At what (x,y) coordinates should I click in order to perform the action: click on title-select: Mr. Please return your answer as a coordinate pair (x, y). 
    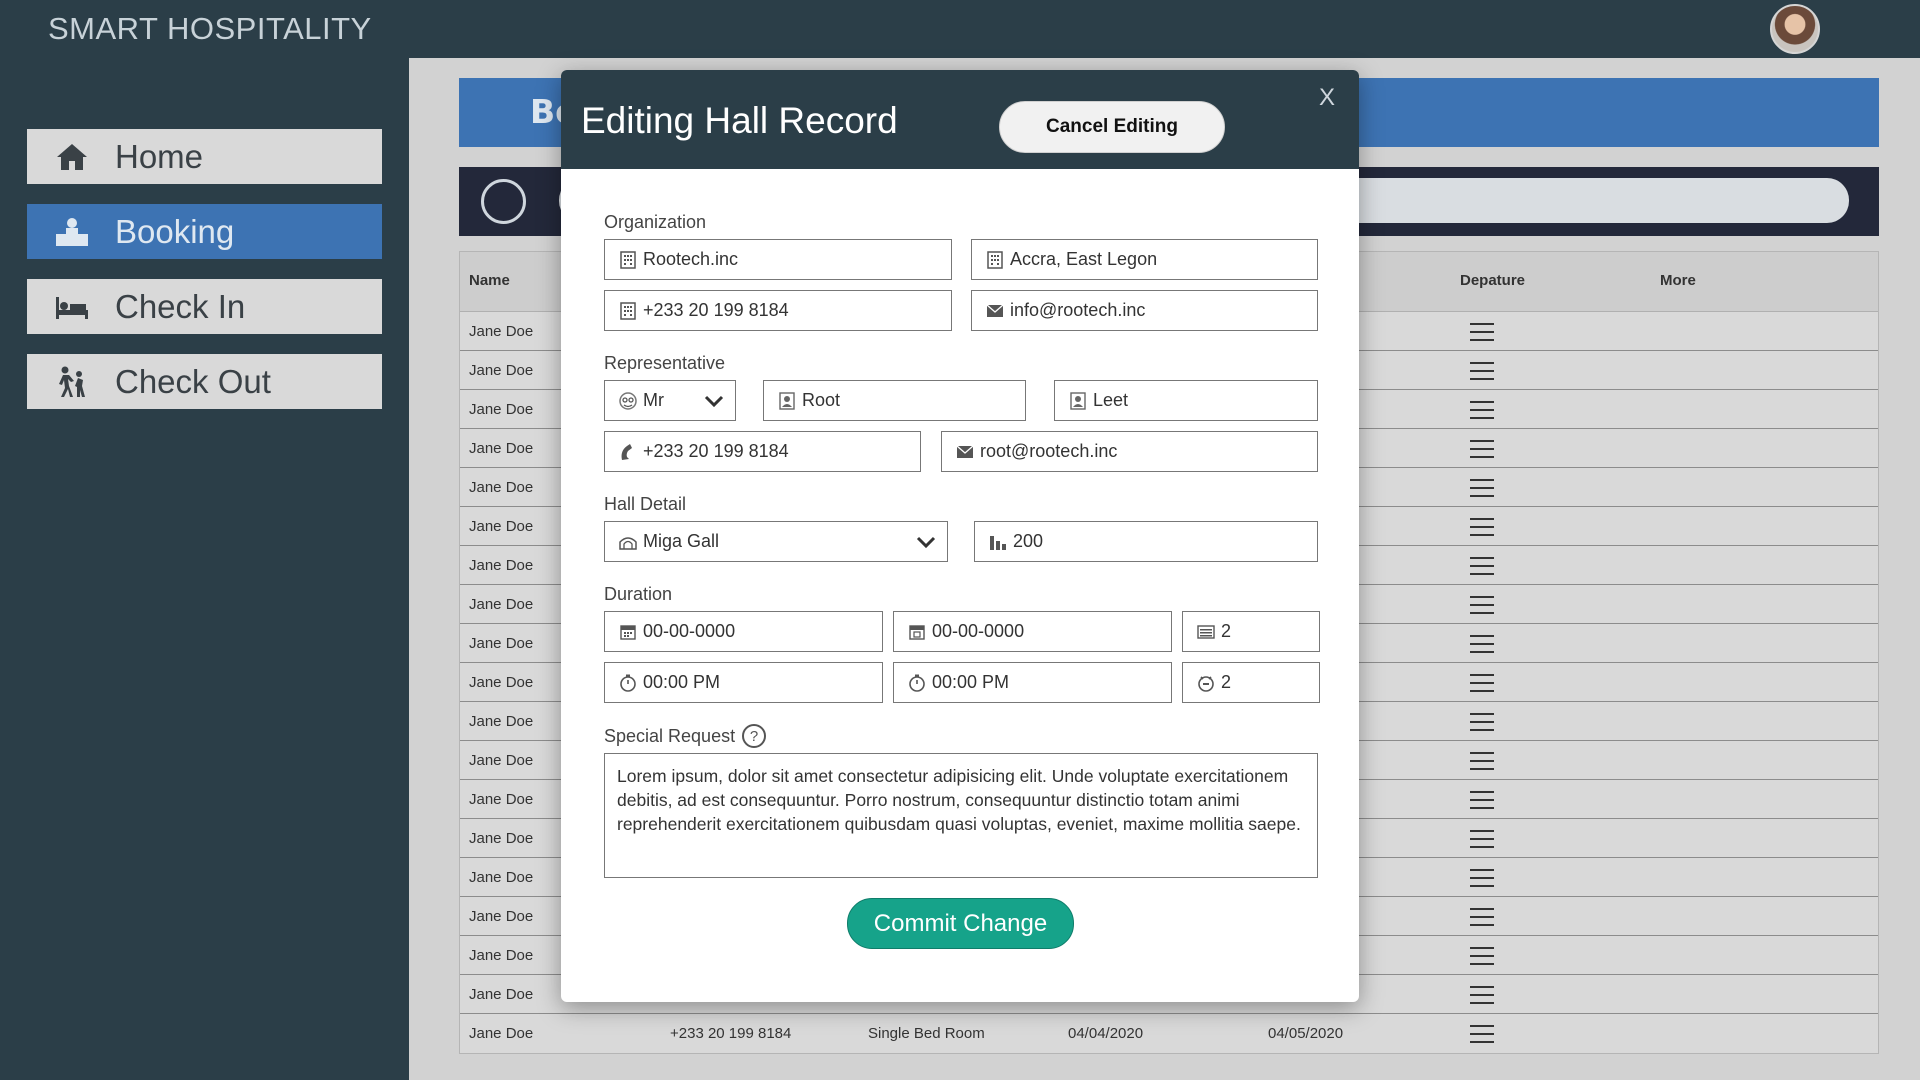
    Looking at the image, I should click on (670, 400).